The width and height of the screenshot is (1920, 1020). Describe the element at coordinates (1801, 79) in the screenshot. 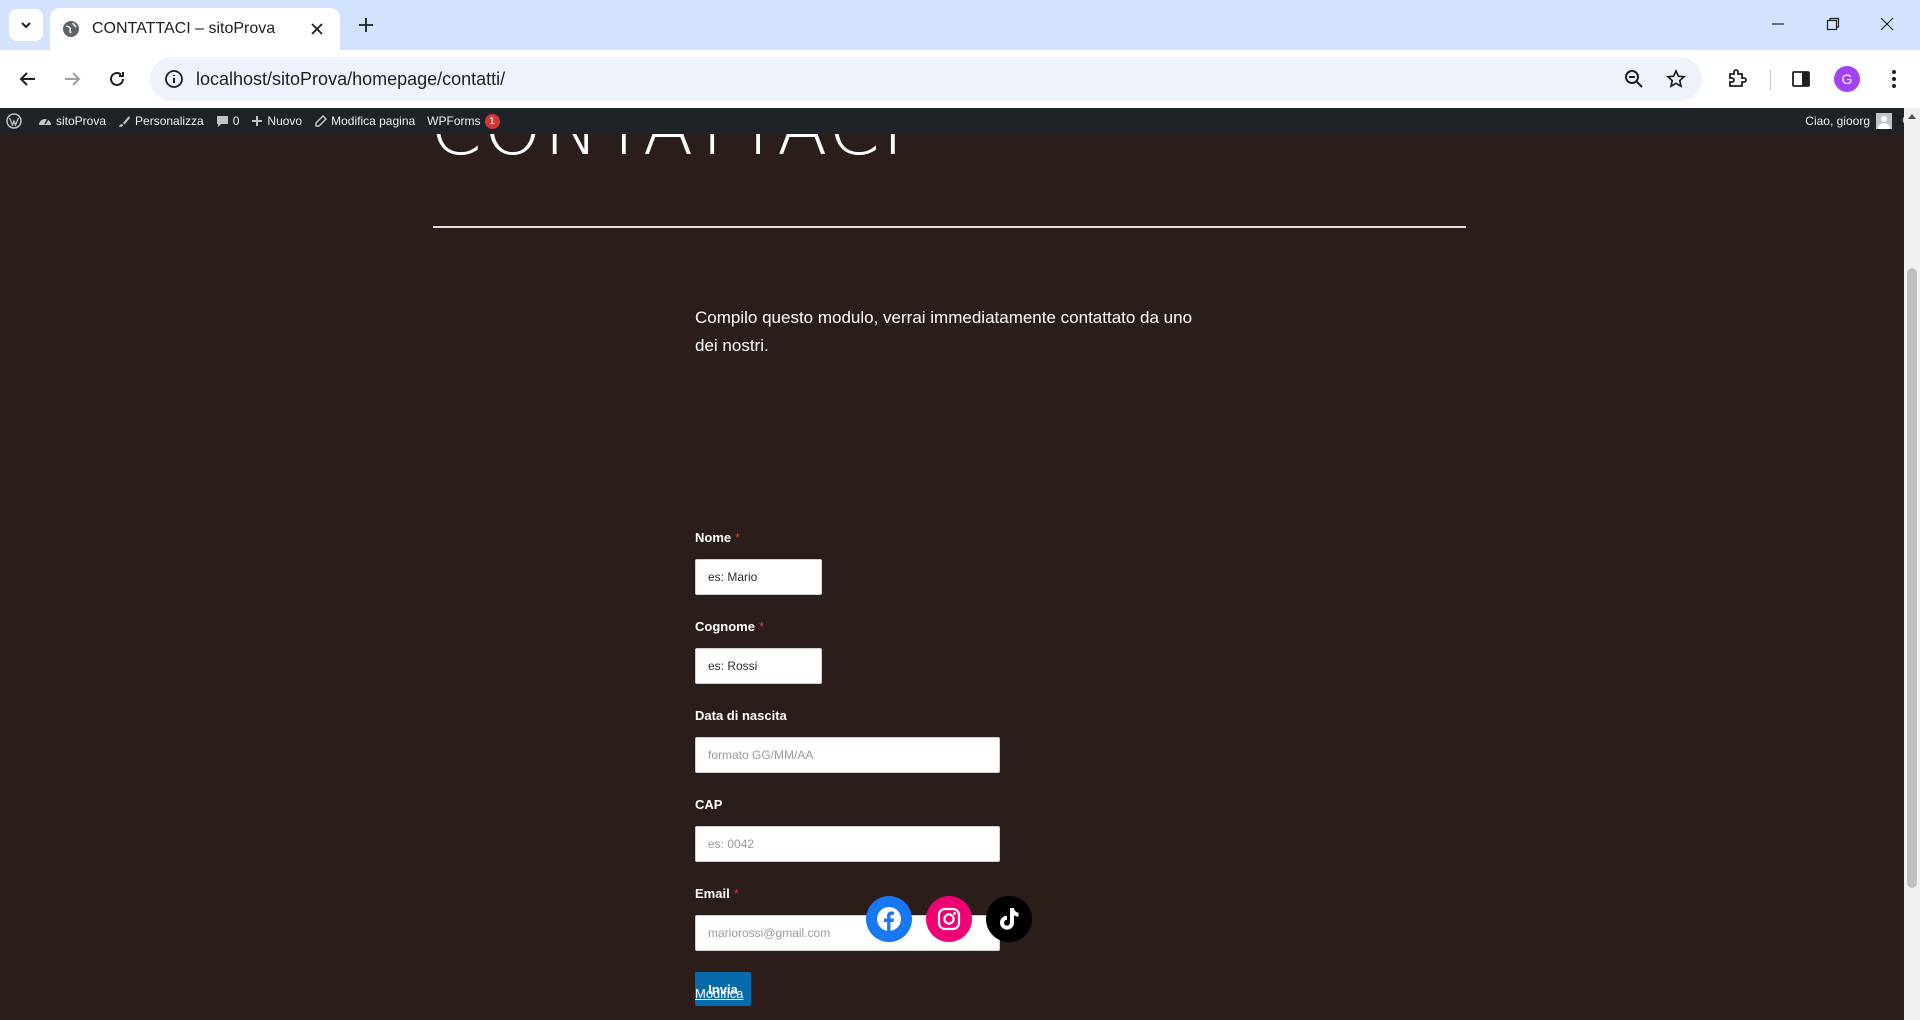

I see `side-panel-icon` at that location.